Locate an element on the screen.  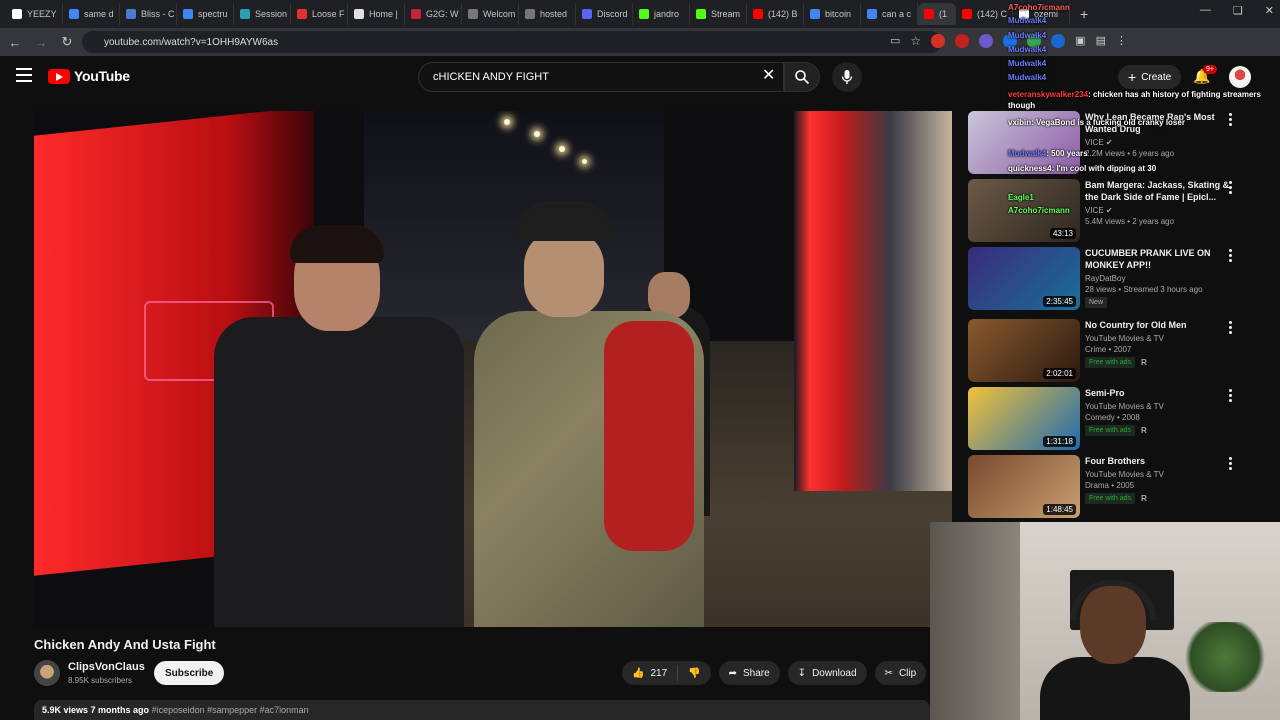
clip-button: ✂ Clip is located at coordinates (900, 673).